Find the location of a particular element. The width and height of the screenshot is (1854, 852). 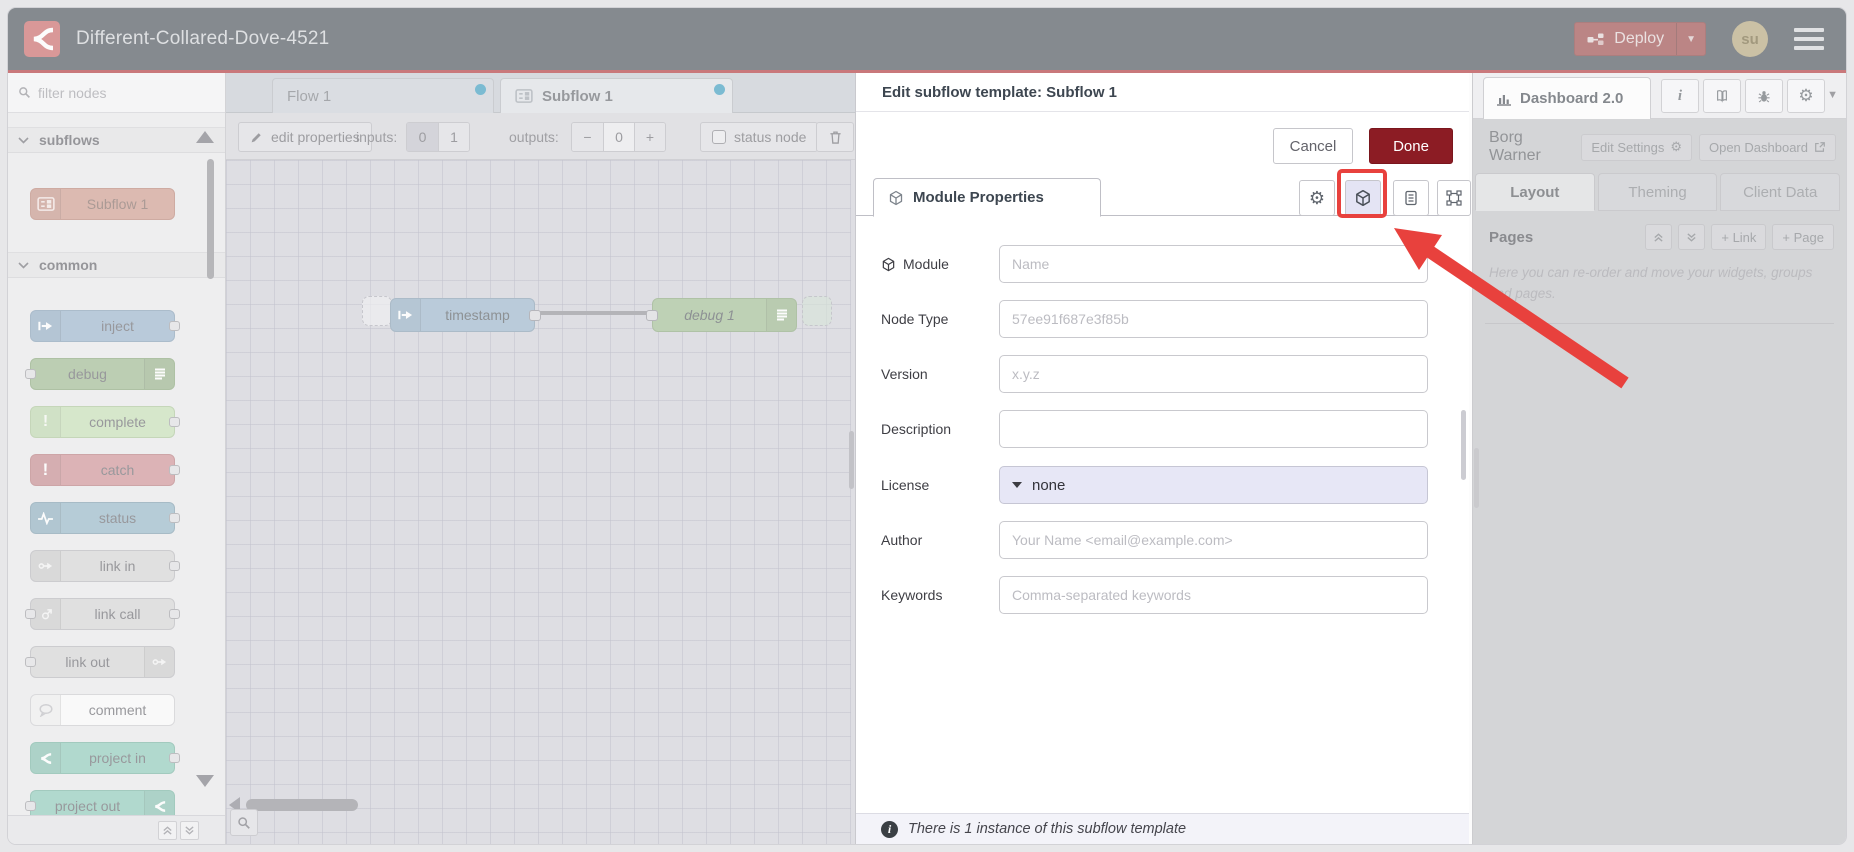

tab-layout: Layout is located at coordinates (1535, 192).